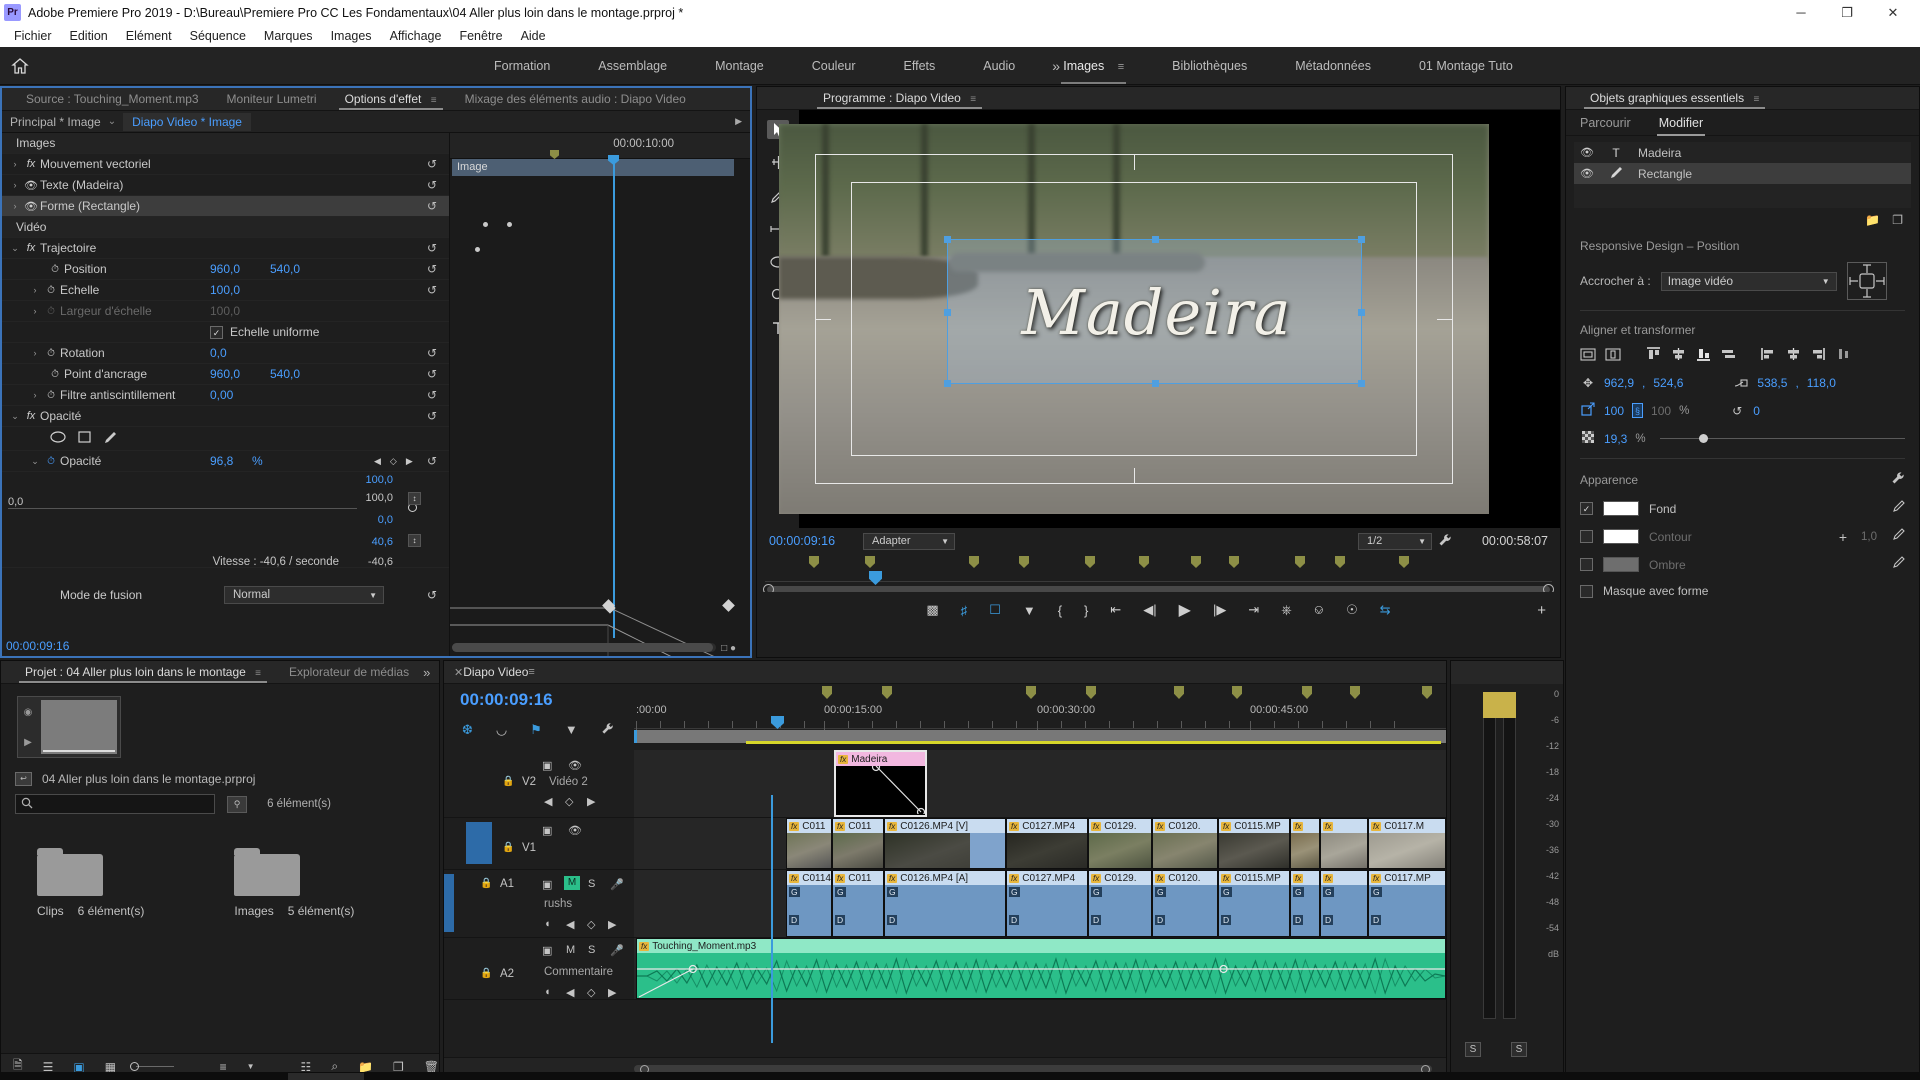 The height and width of the screenshot is (1080, 1920). Describe the element at coordinates (1613, 354) in the screenshot. I see `align-v-center-video-icon` at that location.